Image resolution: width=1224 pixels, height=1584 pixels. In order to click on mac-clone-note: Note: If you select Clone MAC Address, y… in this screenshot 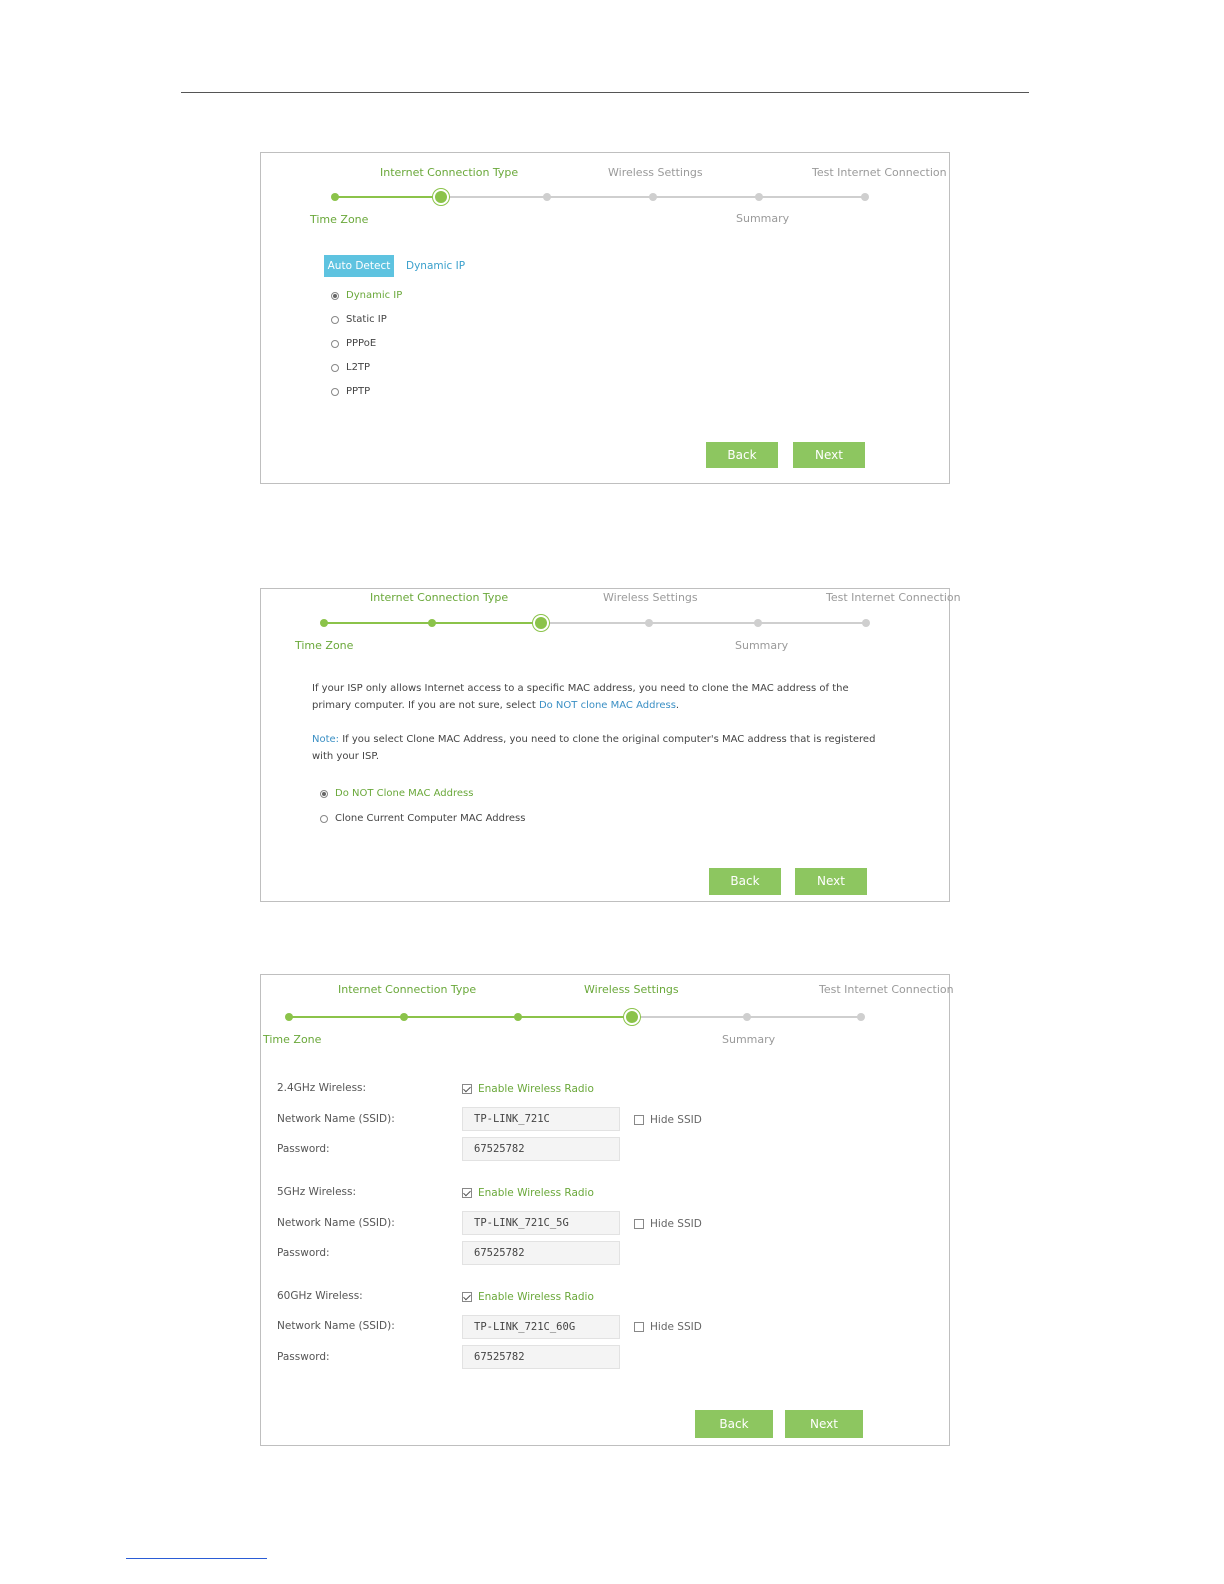, I will do `click(607, 748)`.